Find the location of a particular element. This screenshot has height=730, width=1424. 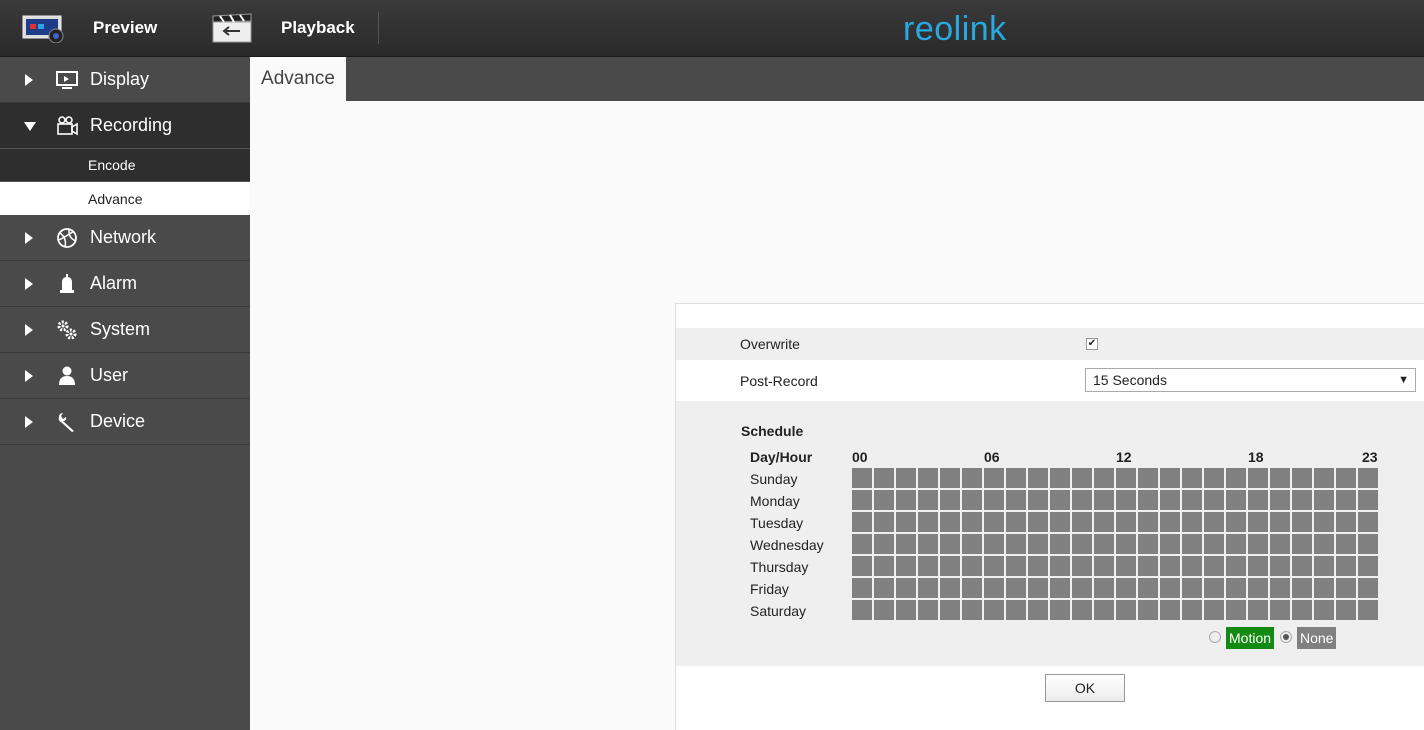

motion-legend: Motion is located at coordinates (1250, 638).